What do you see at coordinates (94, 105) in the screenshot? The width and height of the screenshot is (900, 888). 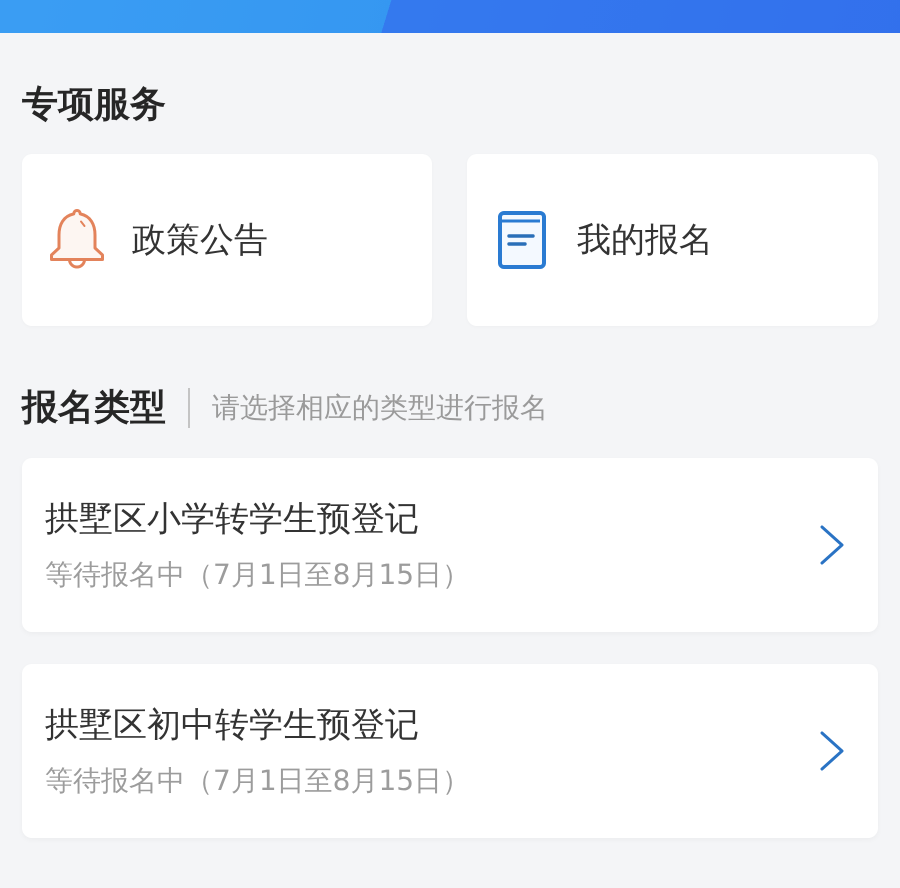 I see `section-title: 专项服务` at bounding box center [94, 105].